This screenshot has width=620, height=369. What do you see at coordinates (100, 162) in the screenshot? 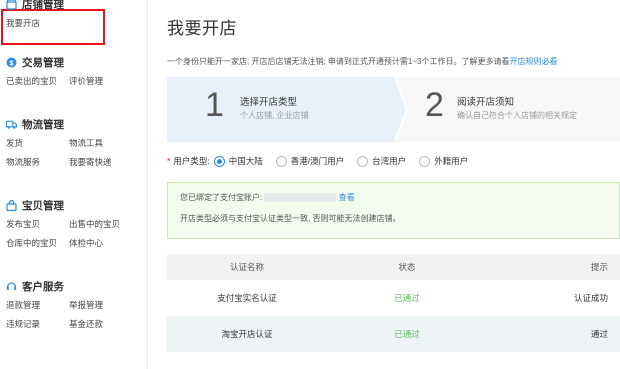
I see `sidebar-item-send-express: 我要寄快递` at bounding box center [100, 162].